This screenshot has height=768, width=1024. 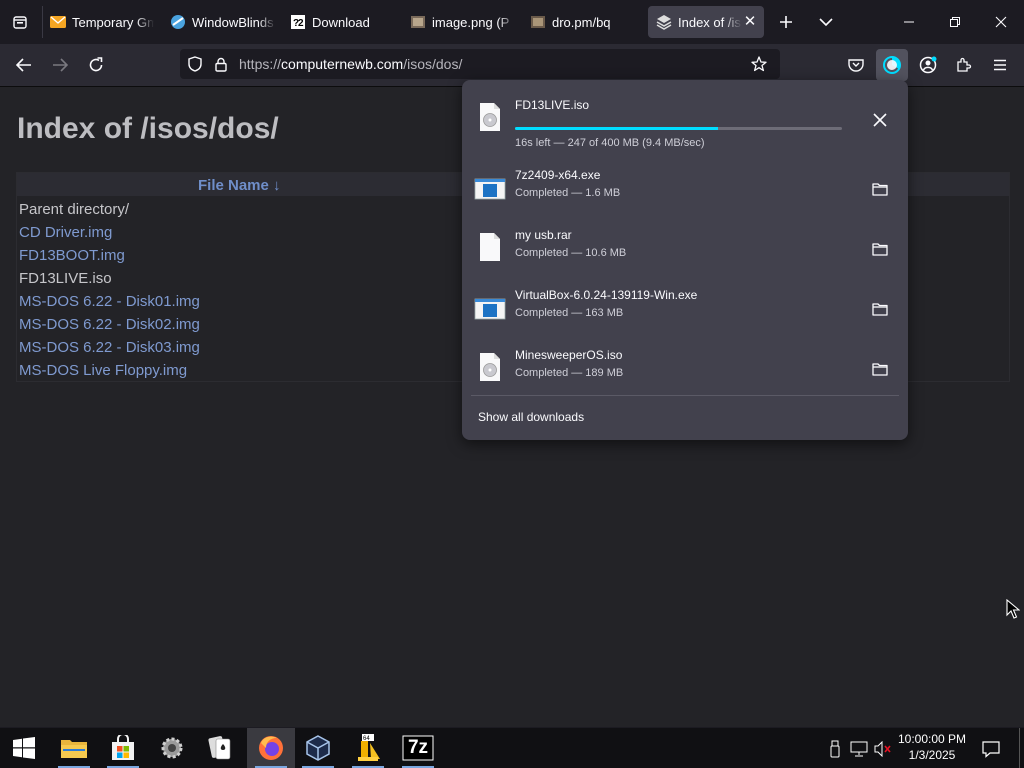 I want to click on download-item: my usb.rar Completed — 10.6 MB, so click(x=685, y=250).